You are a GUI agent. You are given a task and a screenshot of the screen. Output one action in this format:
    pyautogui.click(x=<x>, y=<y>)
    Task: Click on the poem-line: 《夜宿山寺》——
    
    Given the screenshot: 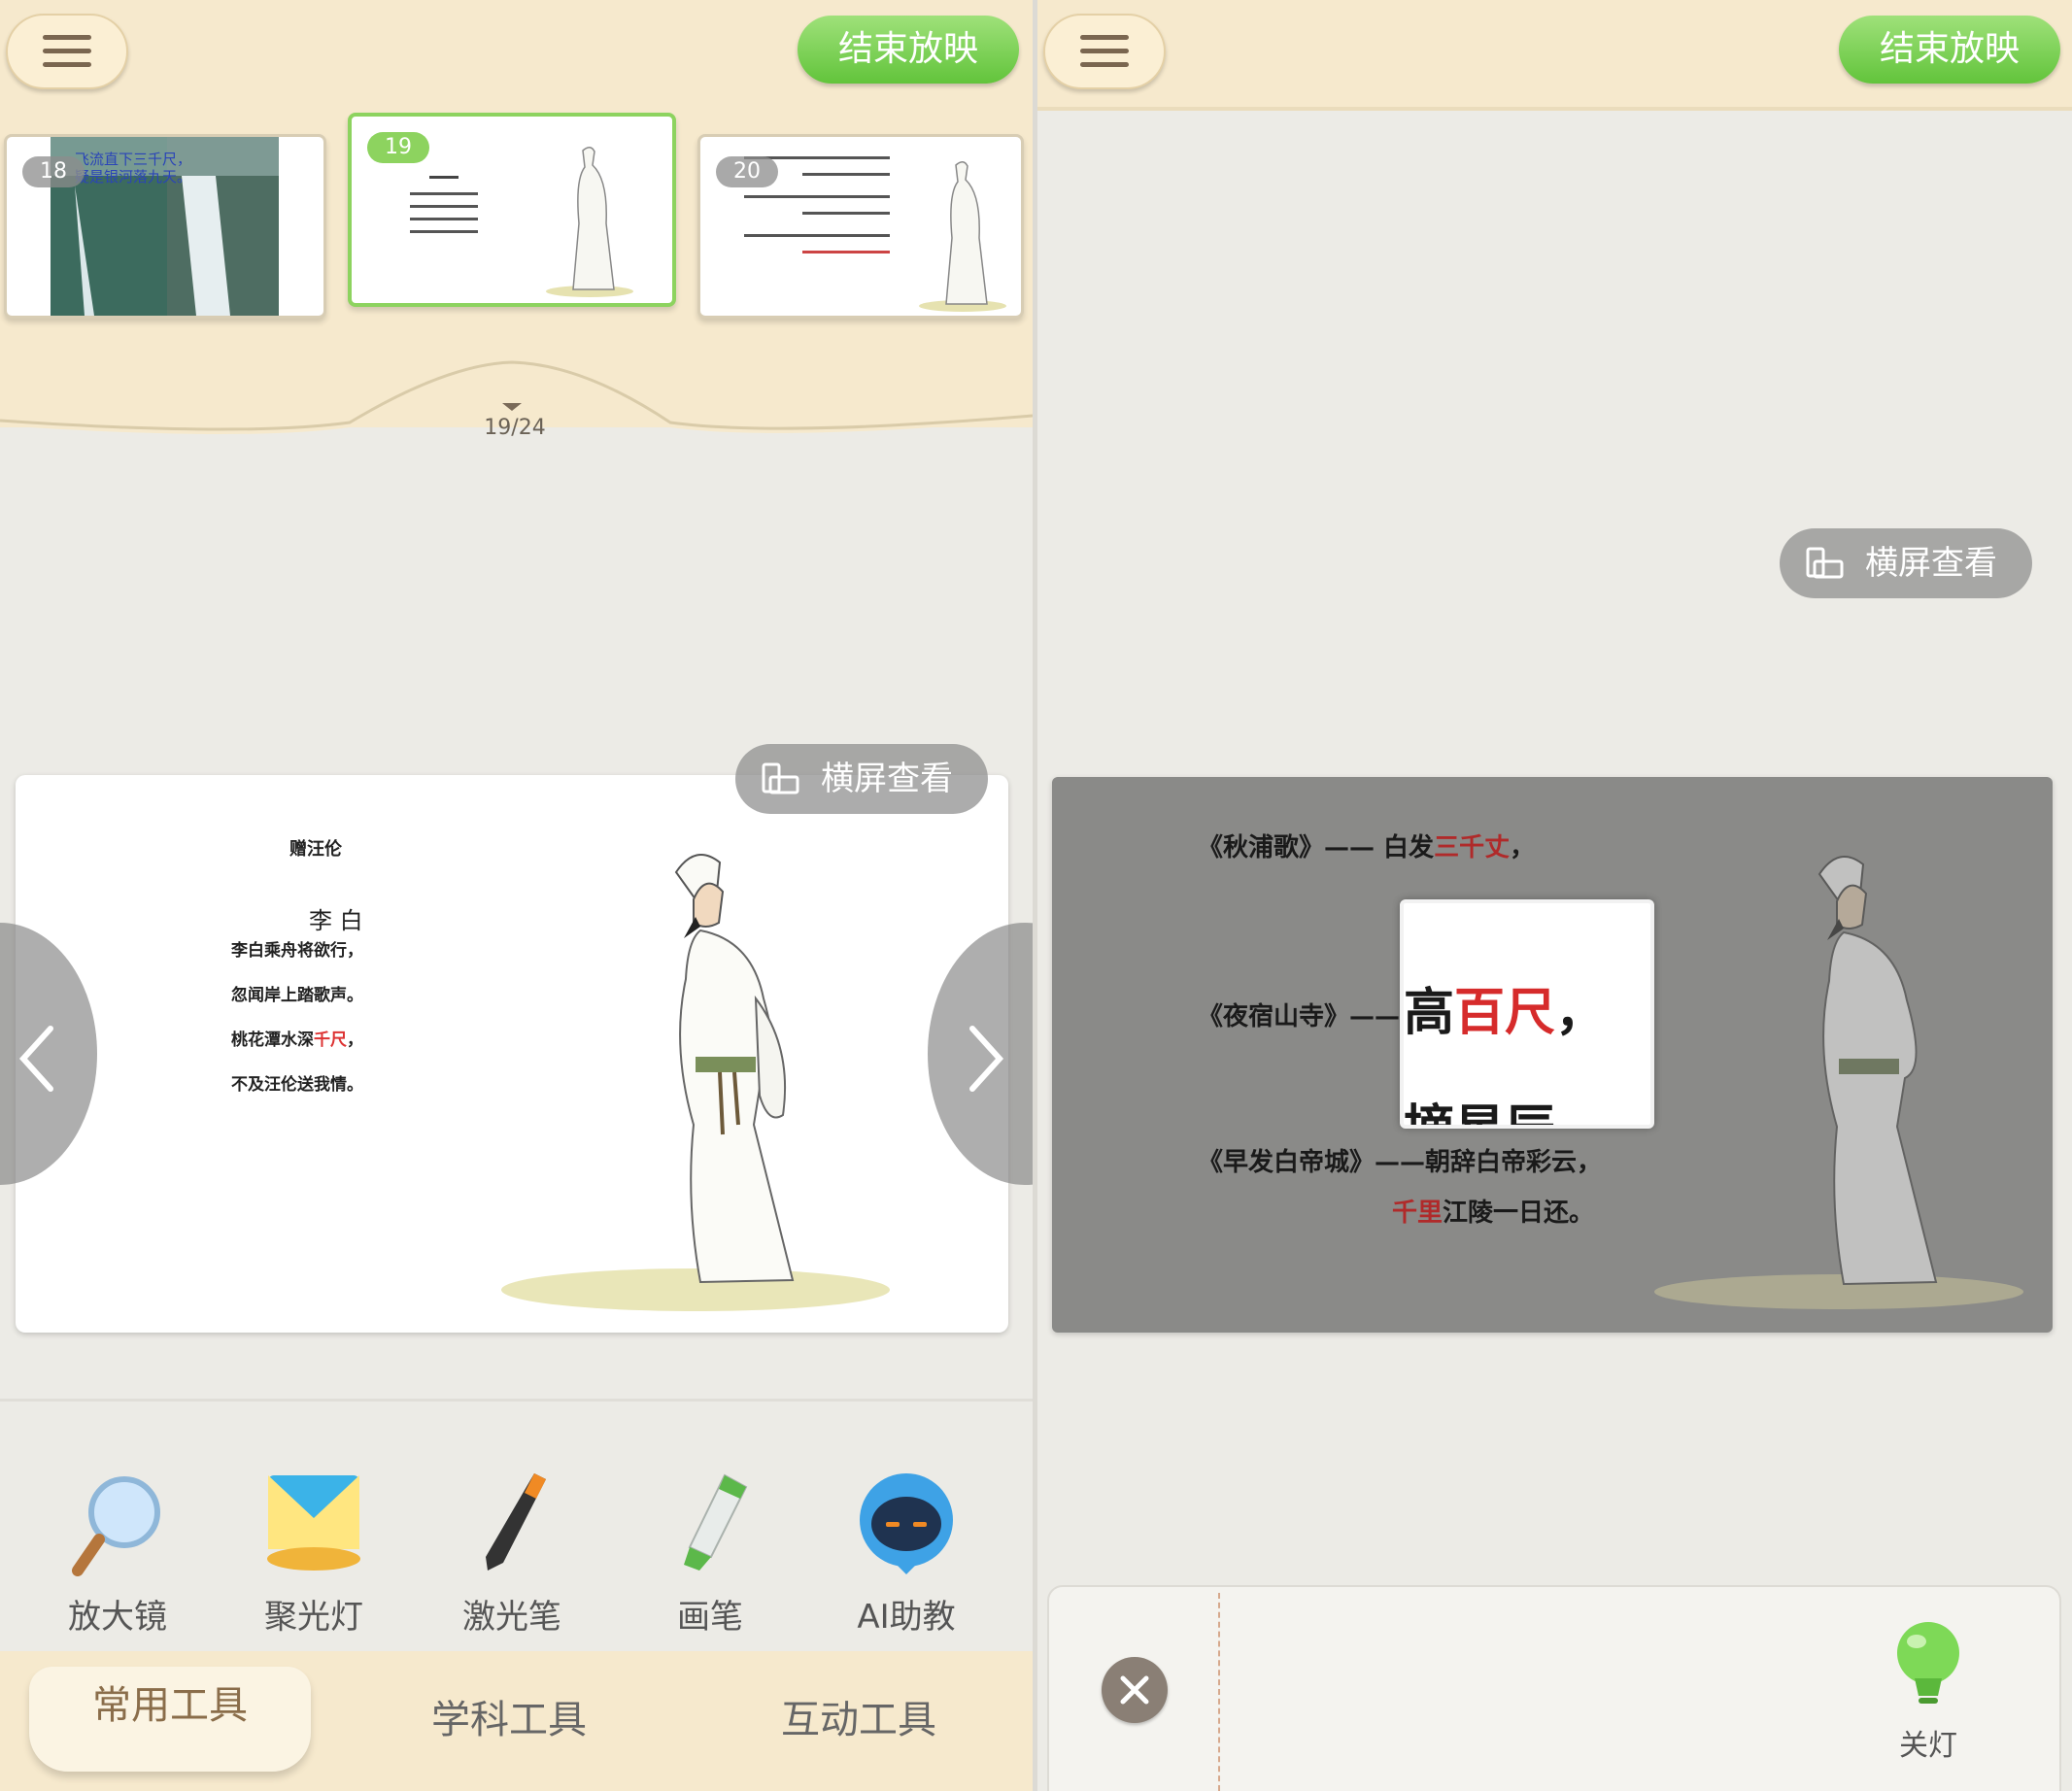 What is the action you would take?
    pyautogui.click(x=1299, y=1016)
    